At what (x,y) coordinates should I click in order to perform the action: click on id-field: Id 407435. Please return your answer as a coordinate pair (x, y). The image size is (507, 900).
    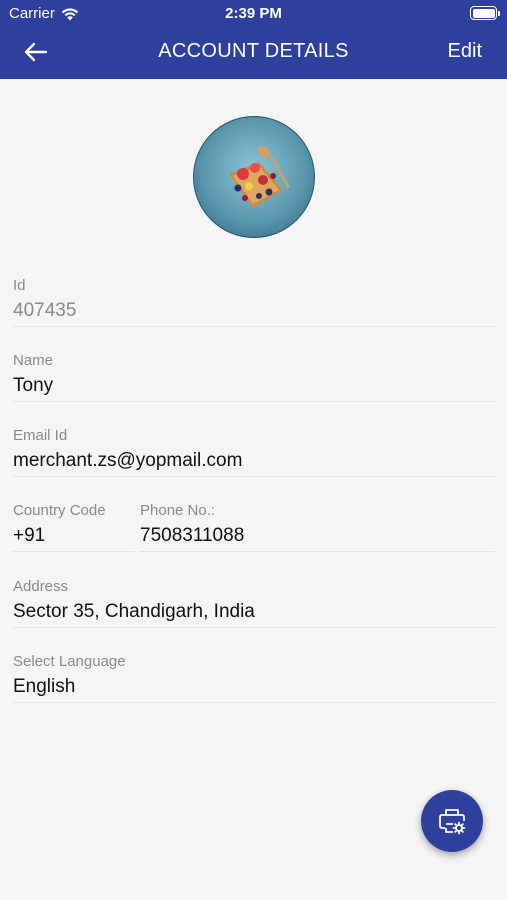
    Looking at the image, I should click on (254, 301).